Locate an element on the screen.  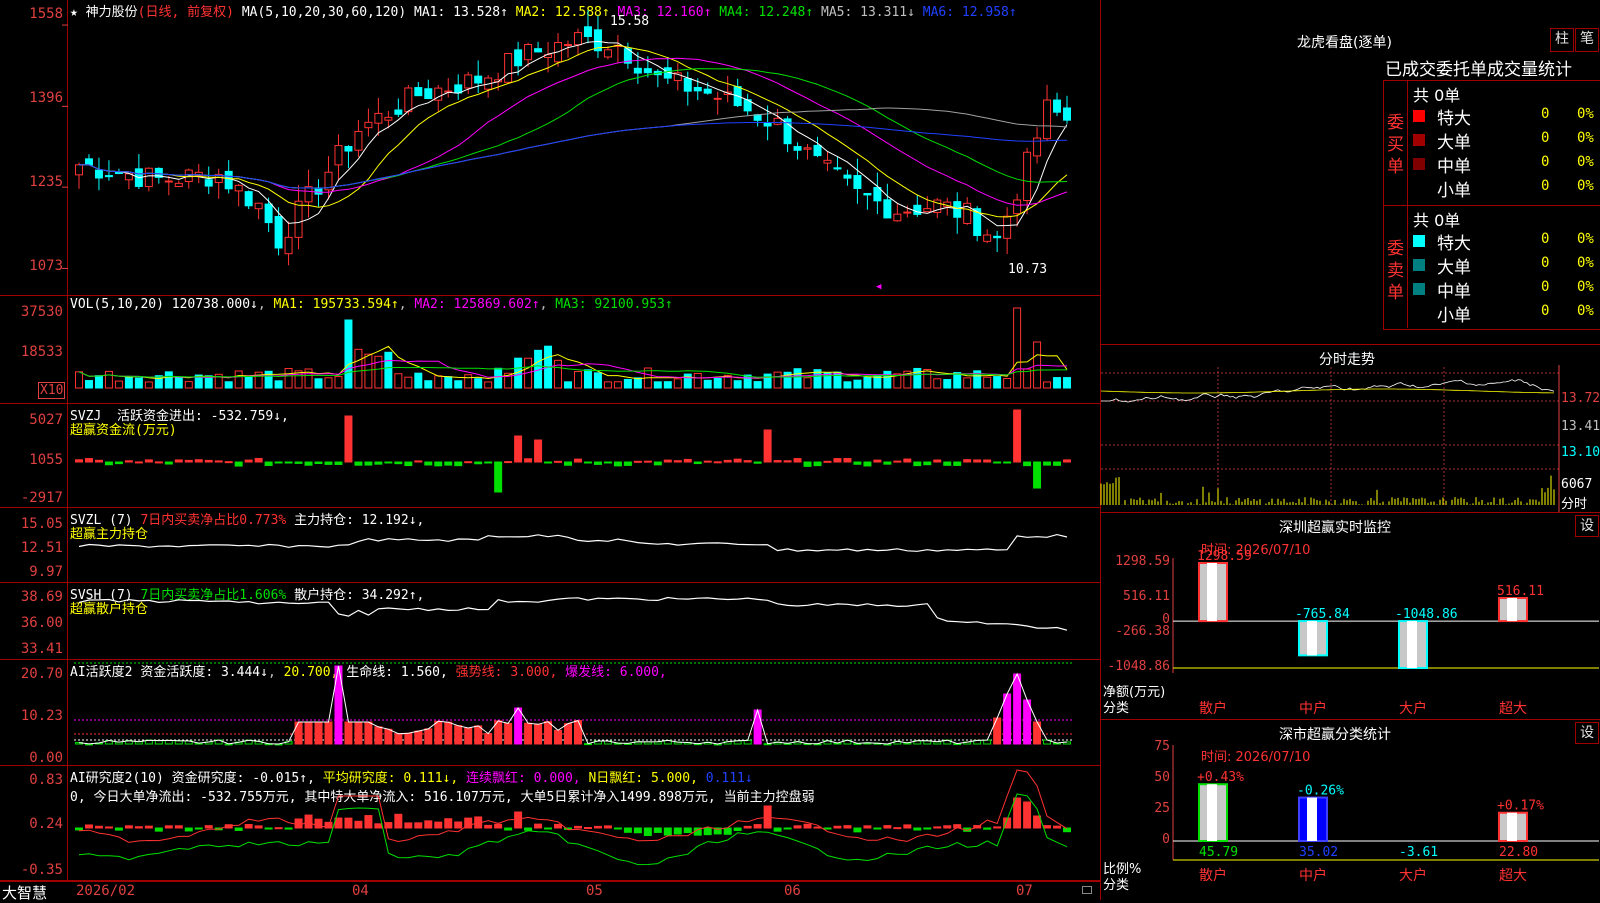
x-tick-label: 07 is located at coordinates (1024, 891).